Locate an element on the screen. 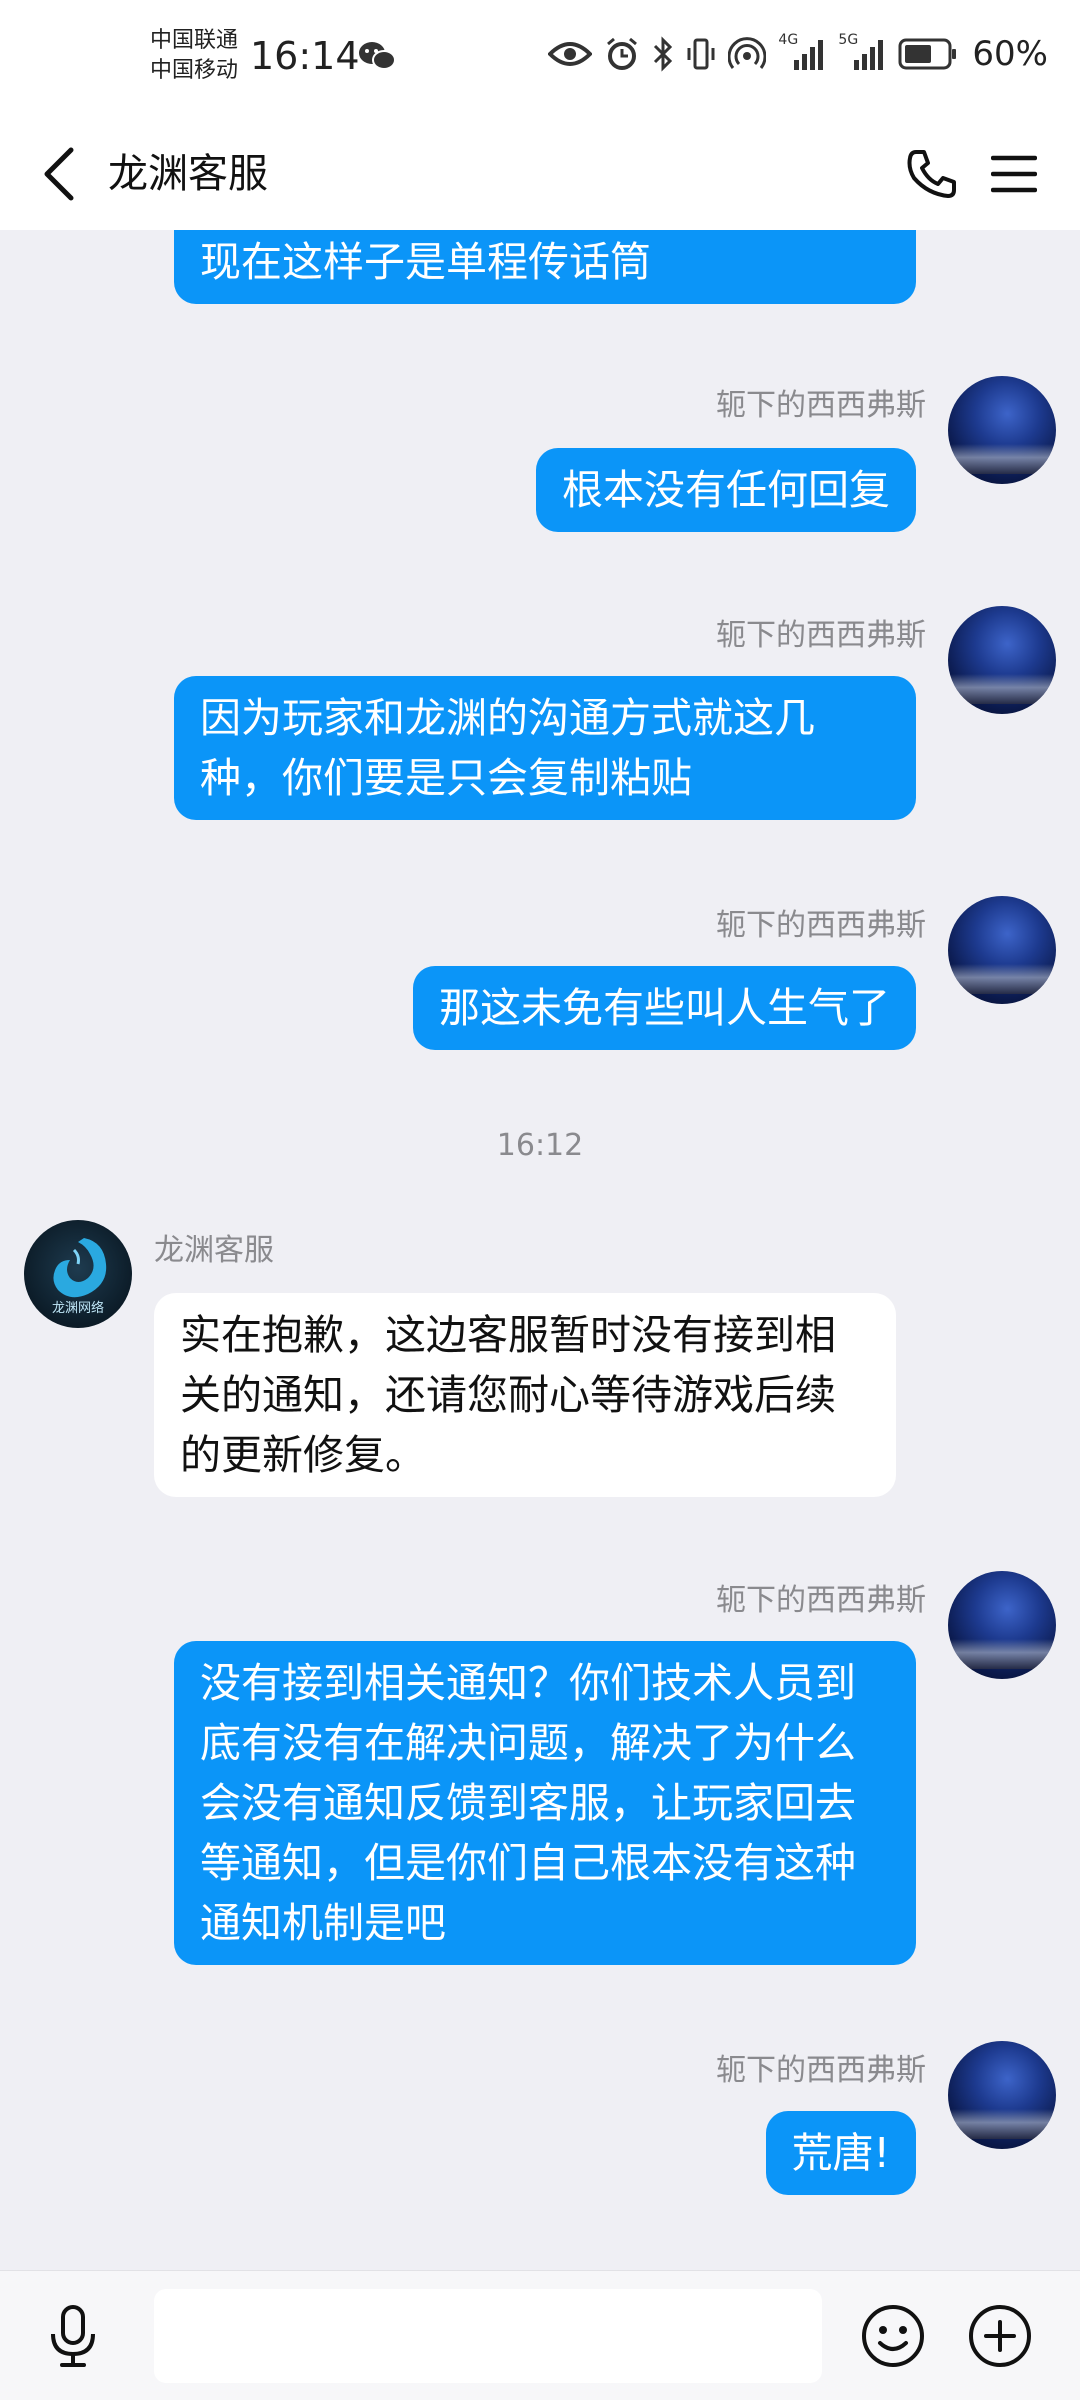  hamburger-menu-icon is located at coordinates (1014, 174).